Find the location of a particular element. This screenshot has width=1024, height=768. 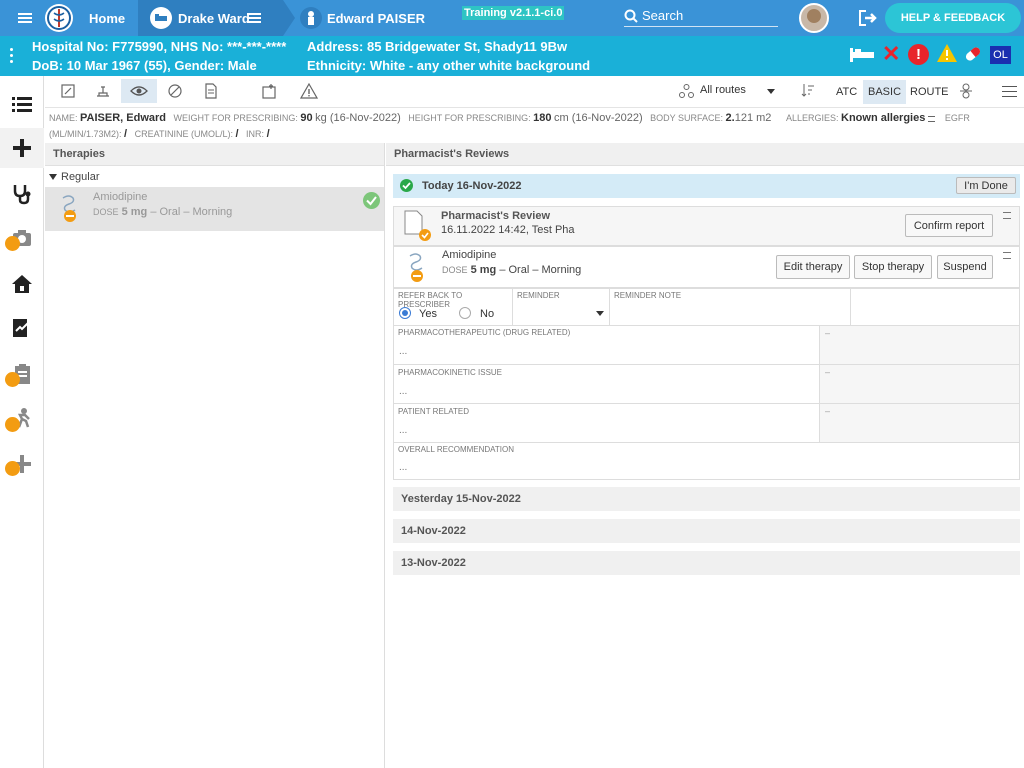

dose-label: DOSE is located at coordinates (106, 212).